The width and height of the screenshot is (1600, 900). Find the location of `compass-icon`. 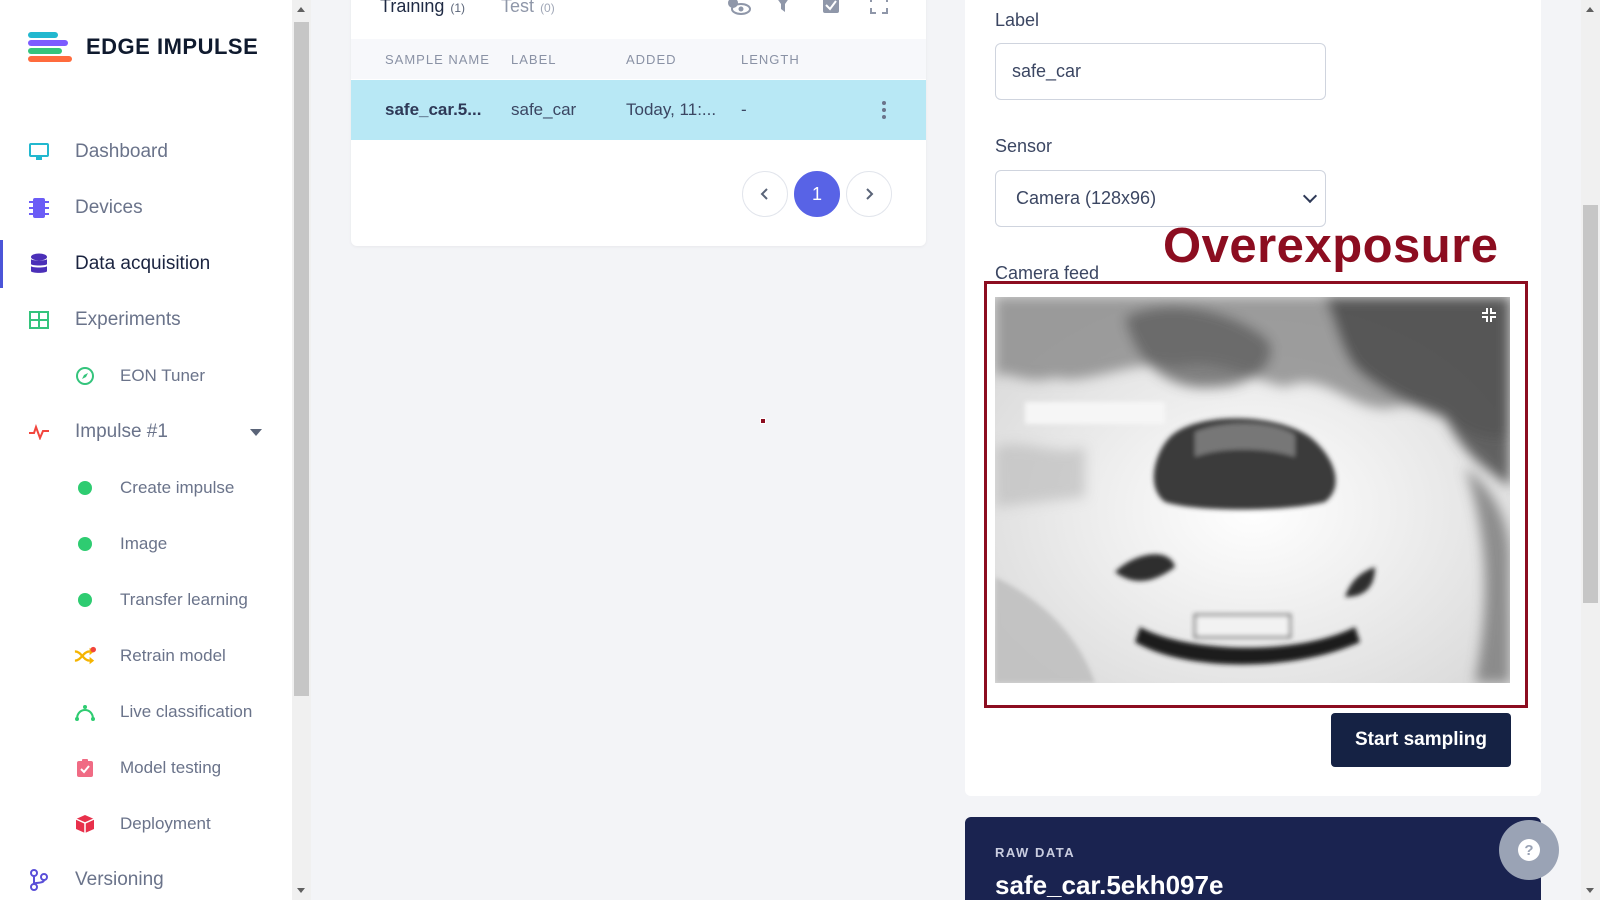

compass-icon is located at coordinates (85, 376).